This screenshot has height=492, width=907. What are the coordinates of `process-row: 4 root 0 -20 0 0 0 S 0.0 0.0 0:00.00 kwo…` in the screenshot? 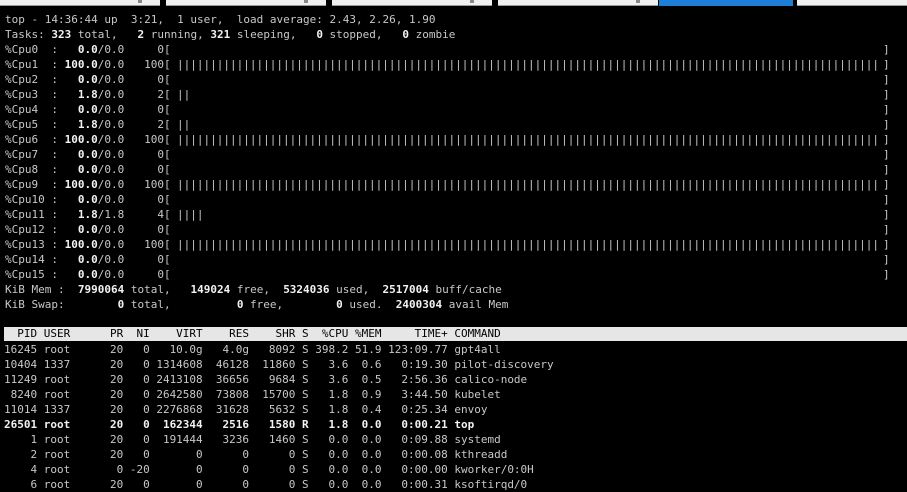 It's located at (455, 469).